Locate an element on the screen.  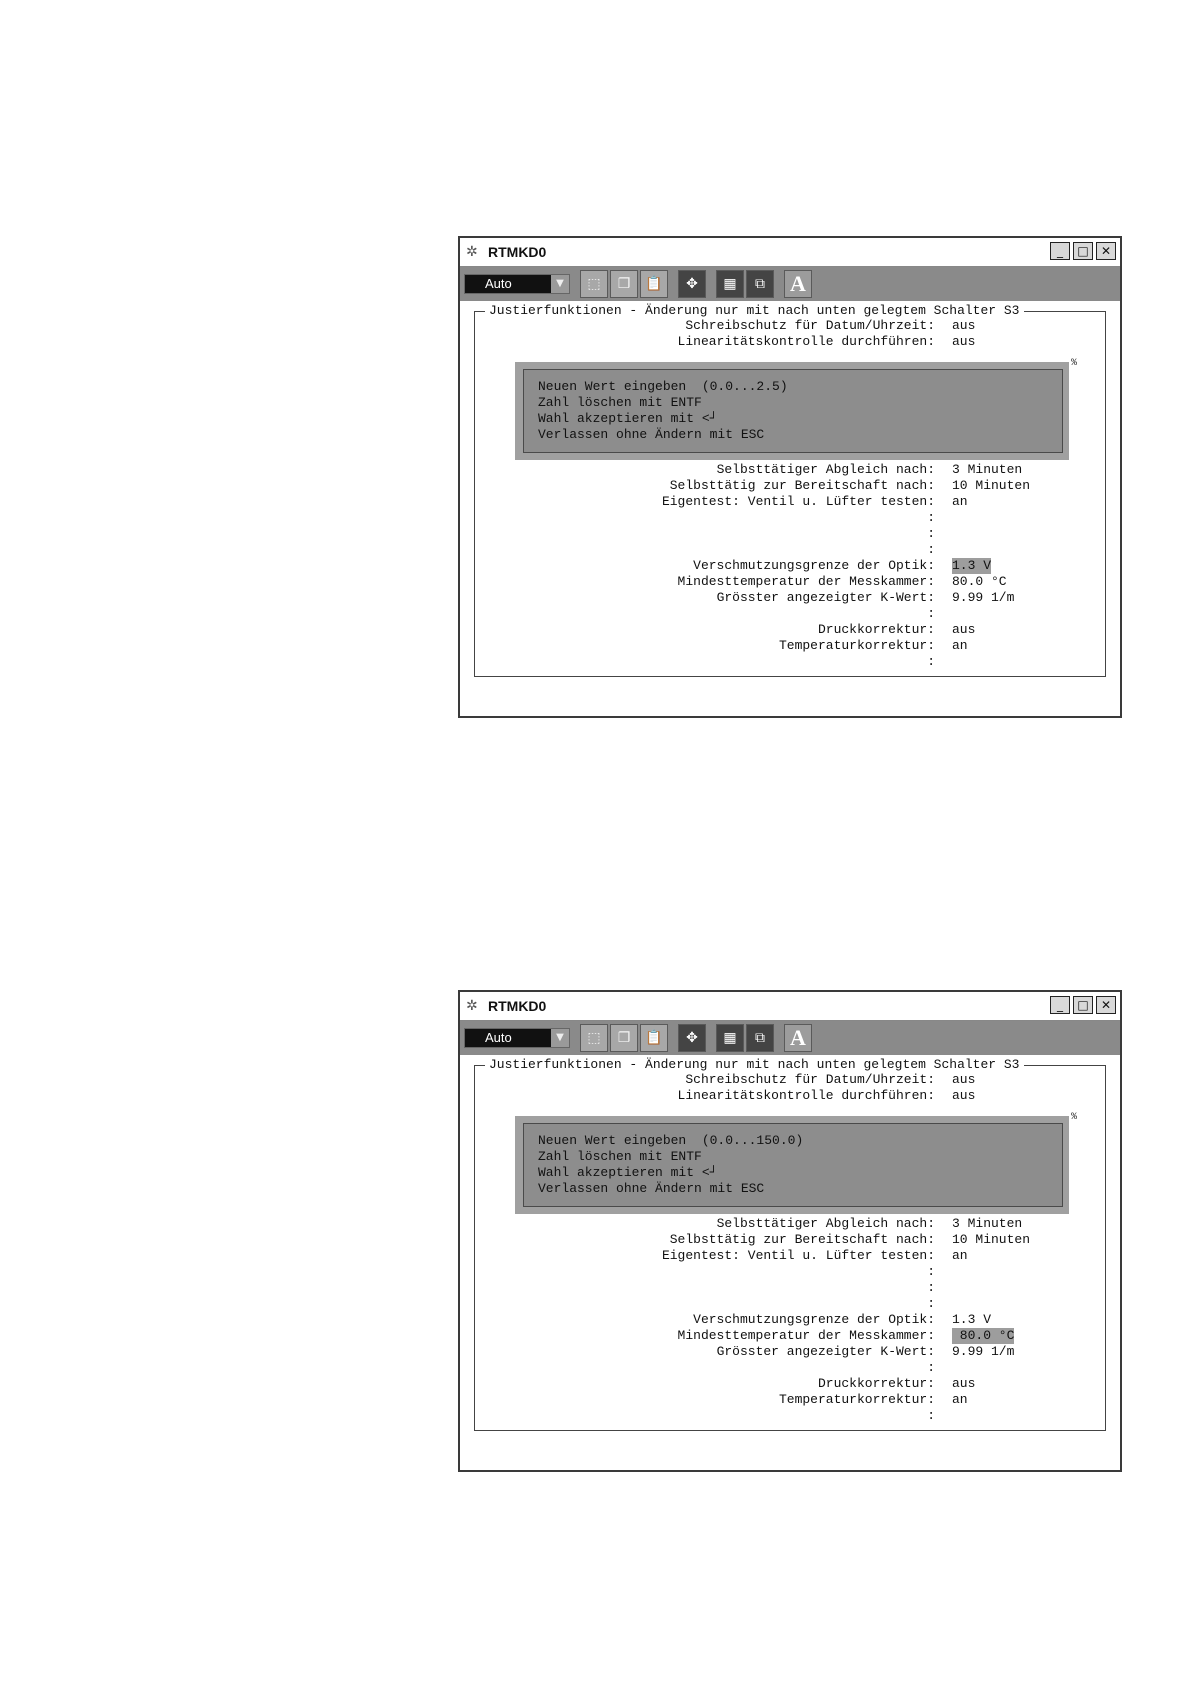
setting-label: Schreibschutz für Datum/Uhrzeit: is located at coordinates (810, 325).